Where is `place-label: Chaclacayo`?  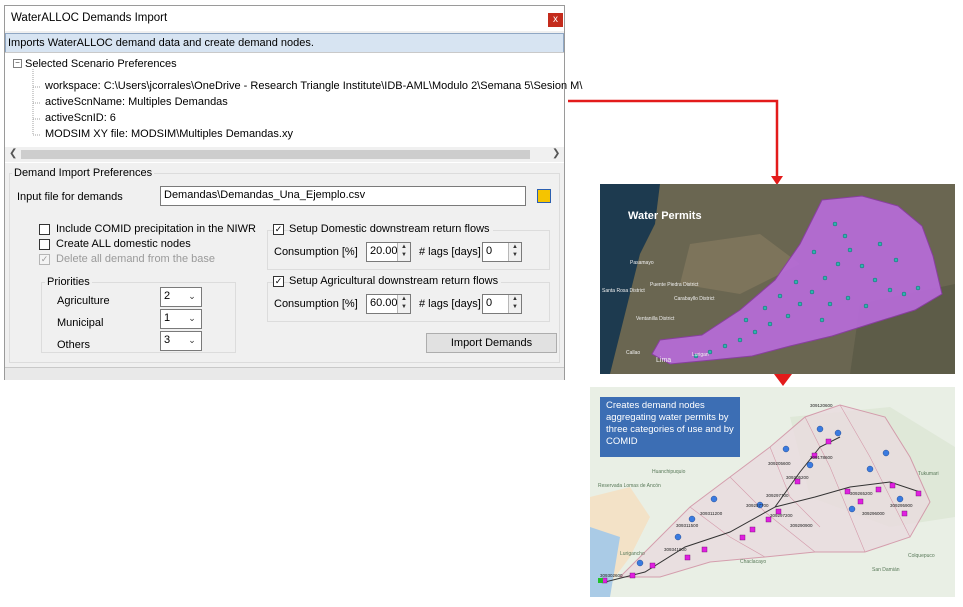
place-label: Chaclacayo is located at coordinates (753, 562).